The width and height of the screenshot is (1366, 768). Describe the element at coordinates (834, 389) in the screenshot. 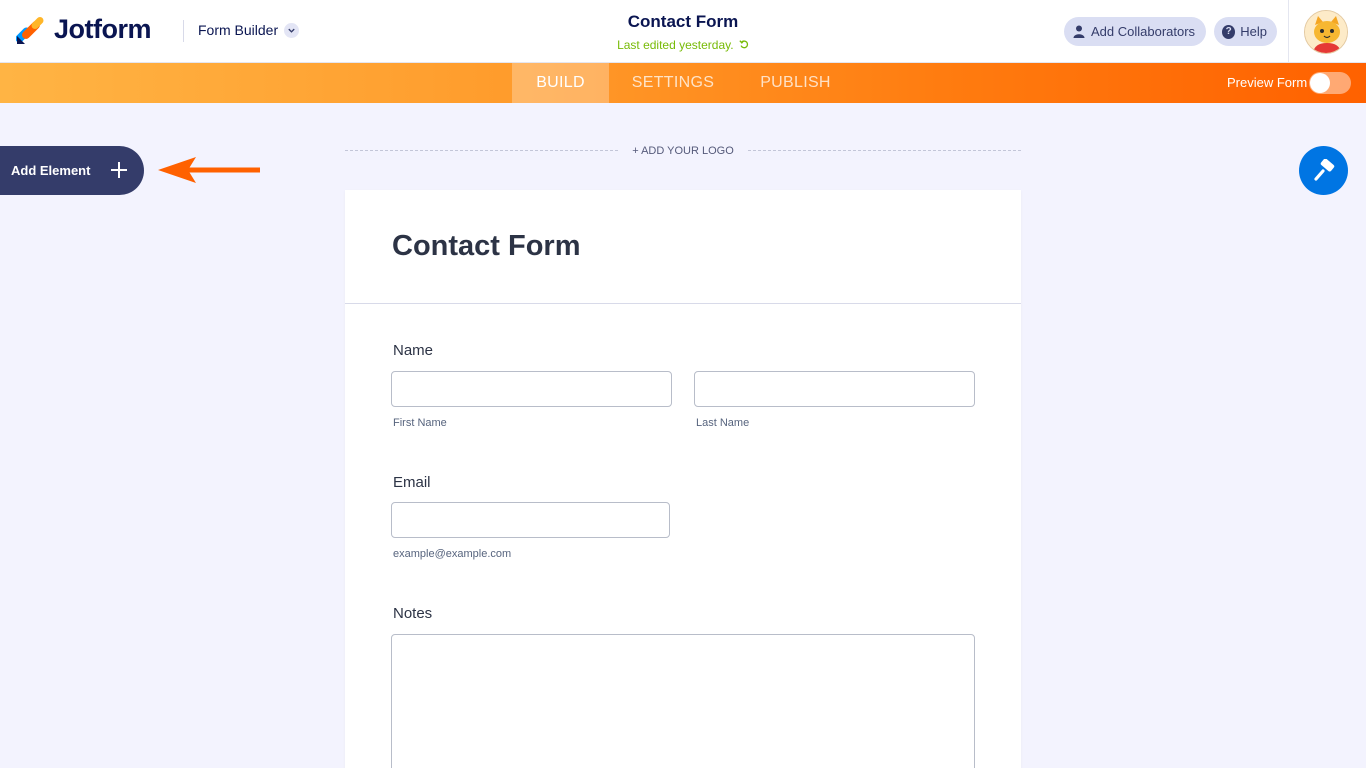

I see `last-name-input` at that location.